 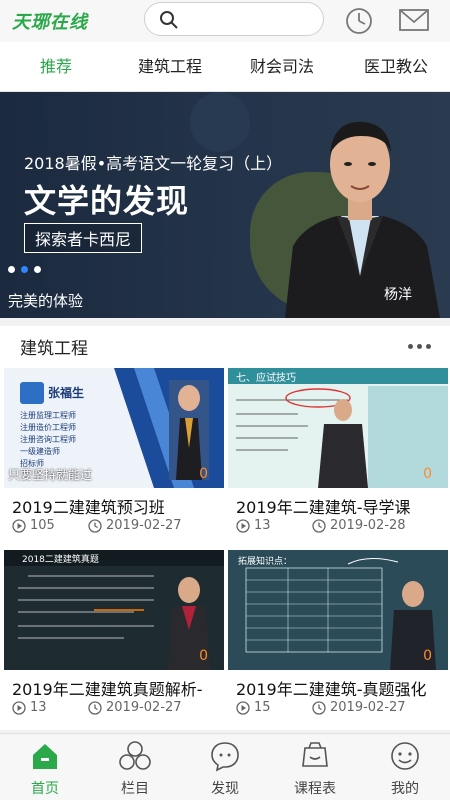 What do you see at coordinates (331, 689) in the screenshot?
I see `course-title: 2019年二建建筑-真题强化` at bounding box center [331, 689].